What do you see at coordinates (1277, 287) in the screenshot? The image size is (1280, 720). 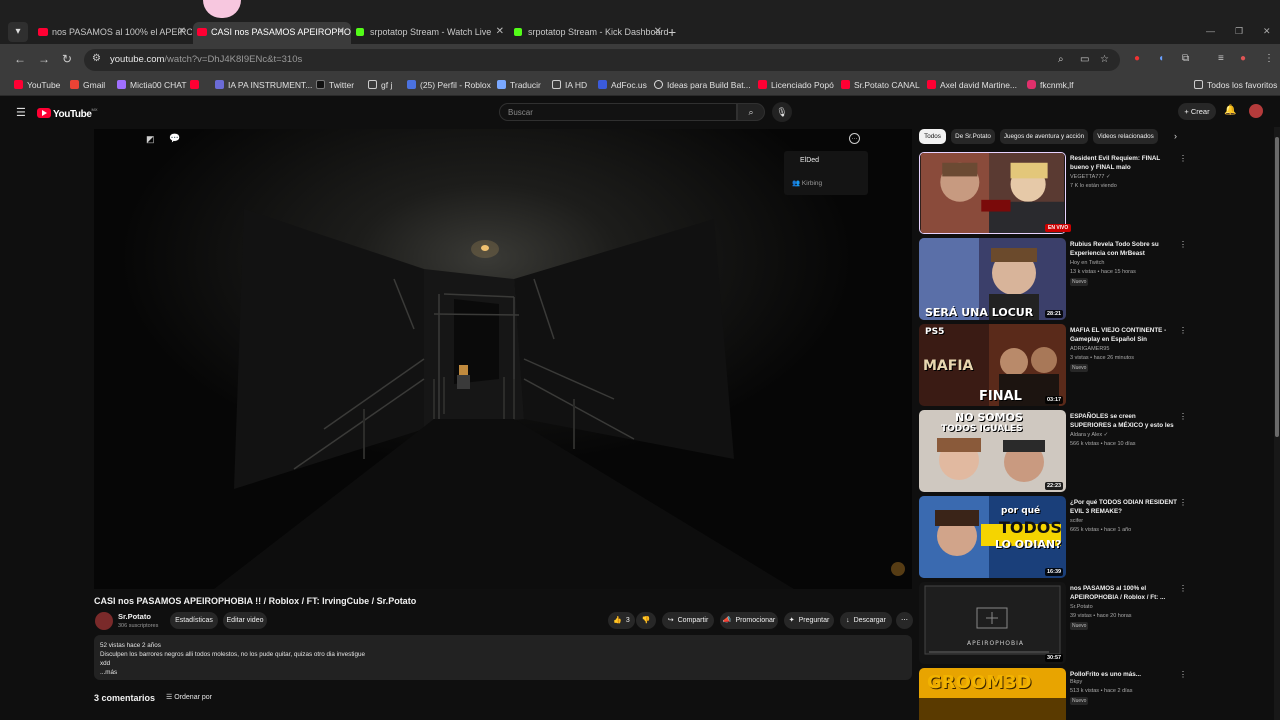 I see `scrollbar-thumb` at bounding box center [1277, 287].